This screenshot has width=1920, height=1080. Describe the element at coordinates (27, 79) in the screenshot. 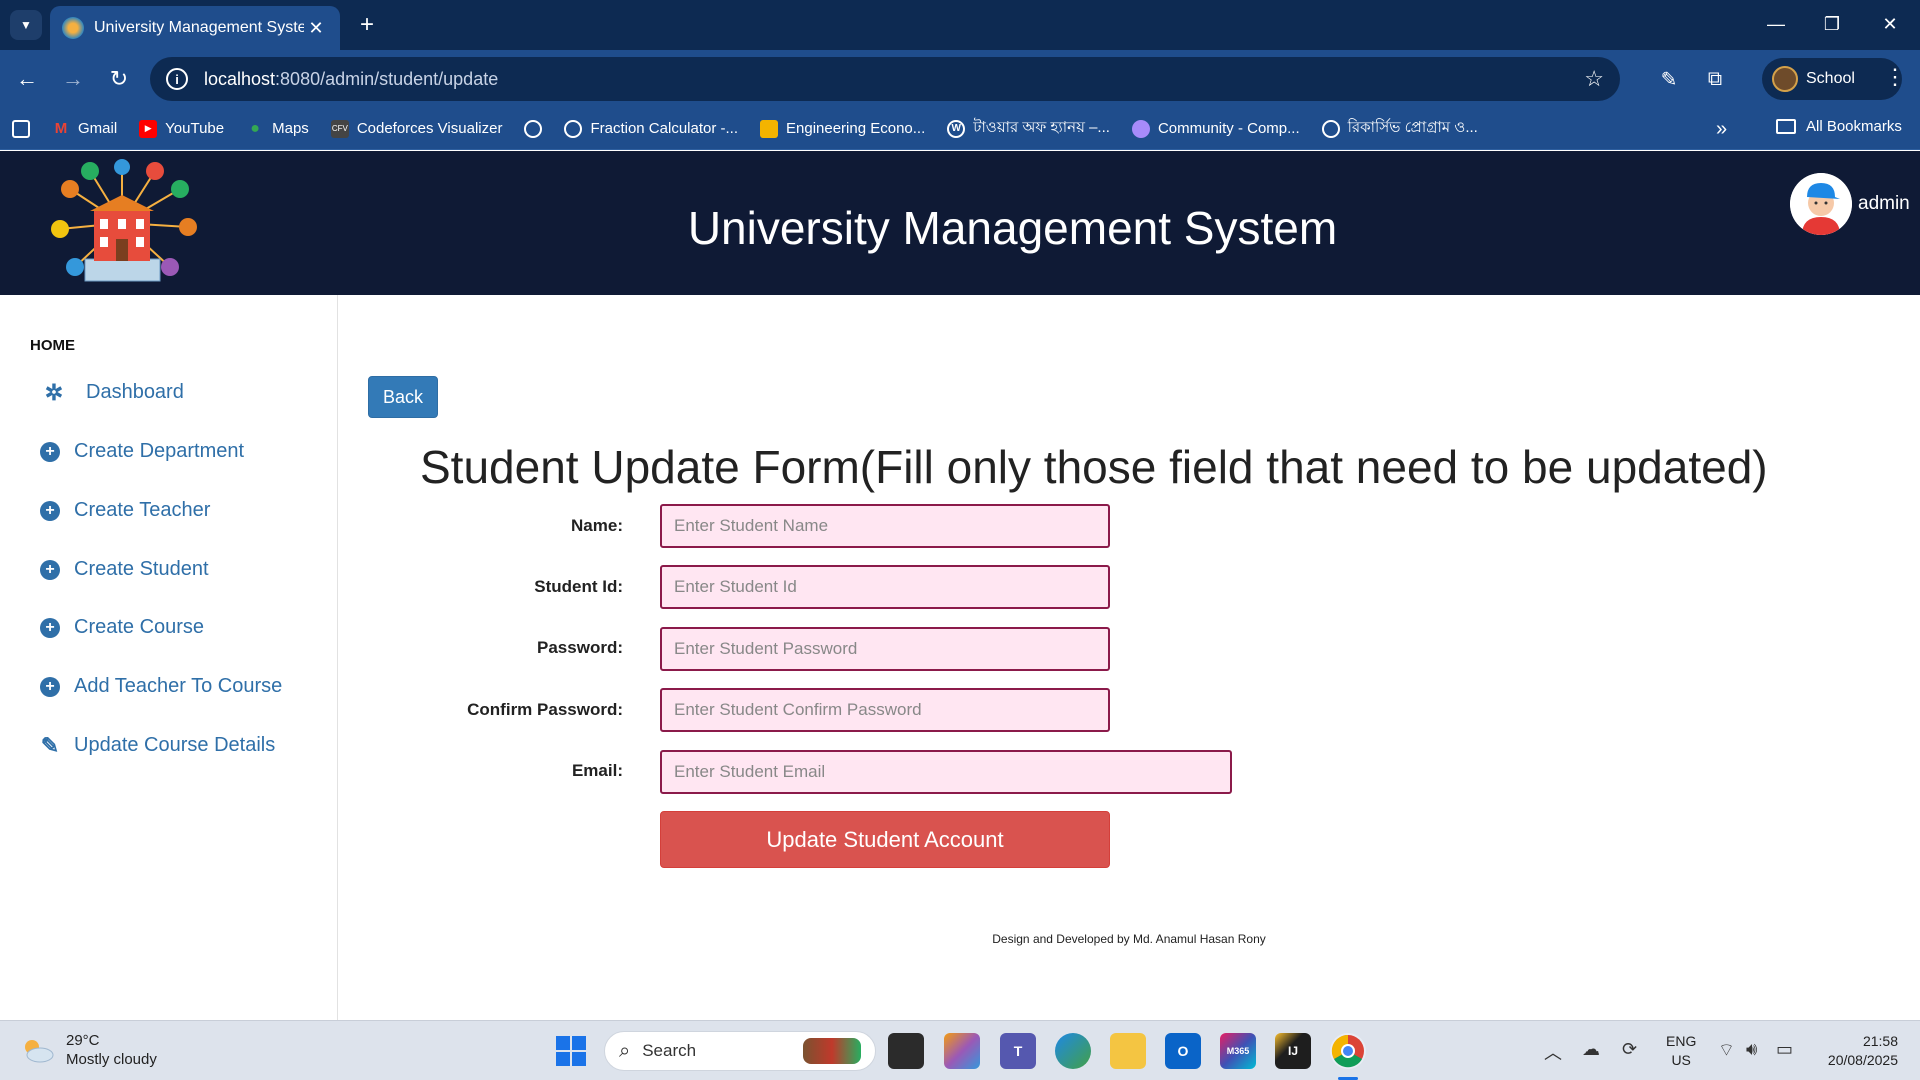

I see `back-arrow-icon: ←` at that location.